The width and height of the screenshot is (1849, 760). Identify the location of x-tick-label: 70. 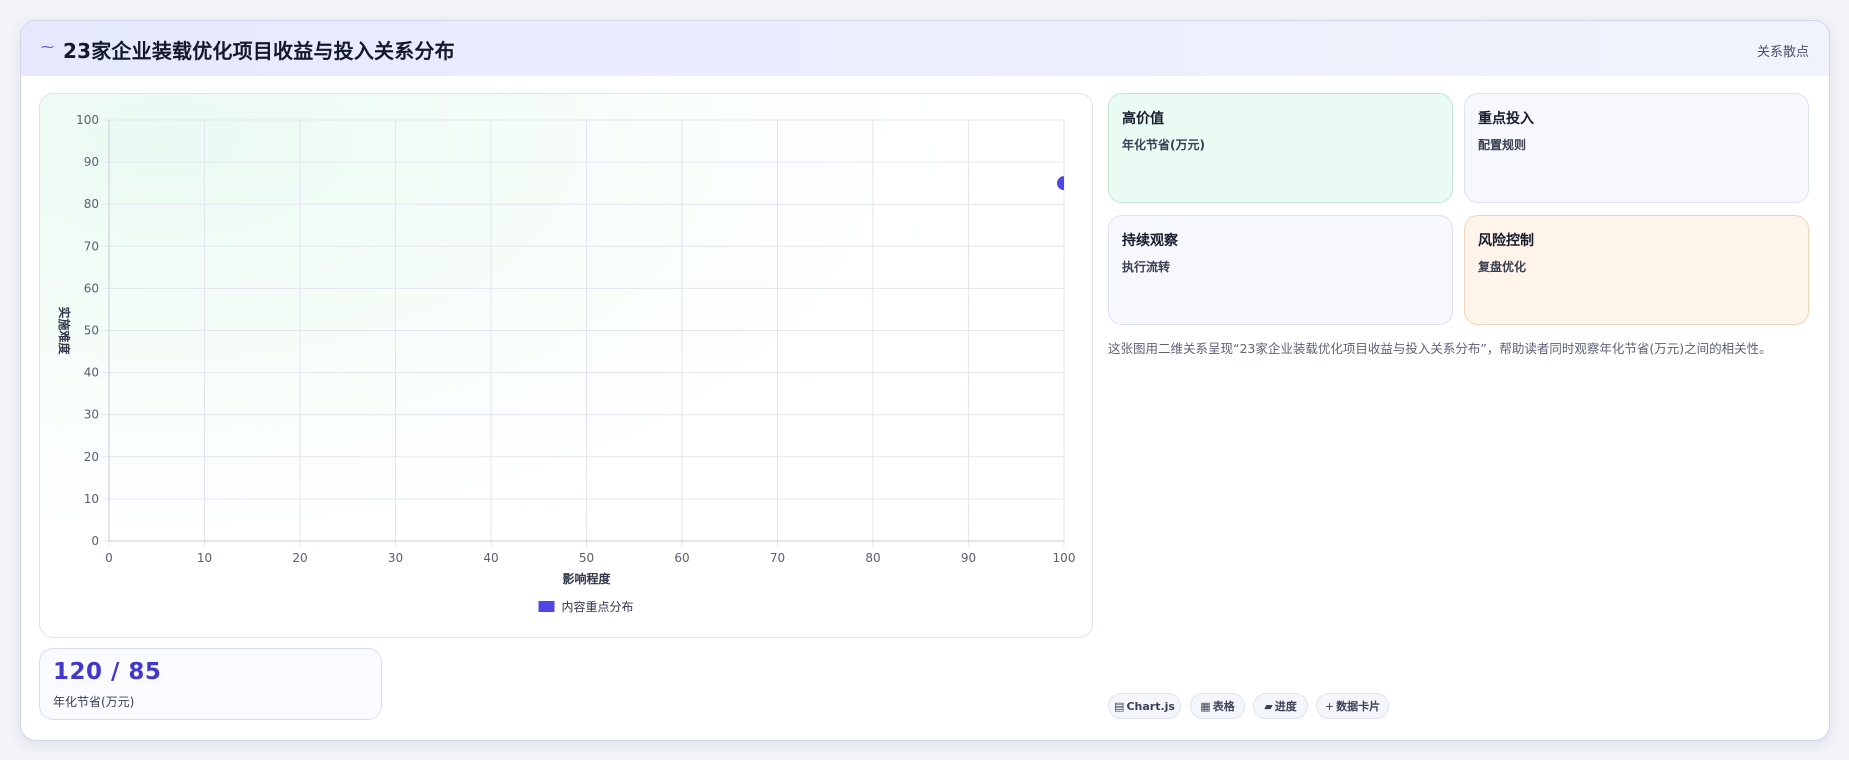
(777, 558).